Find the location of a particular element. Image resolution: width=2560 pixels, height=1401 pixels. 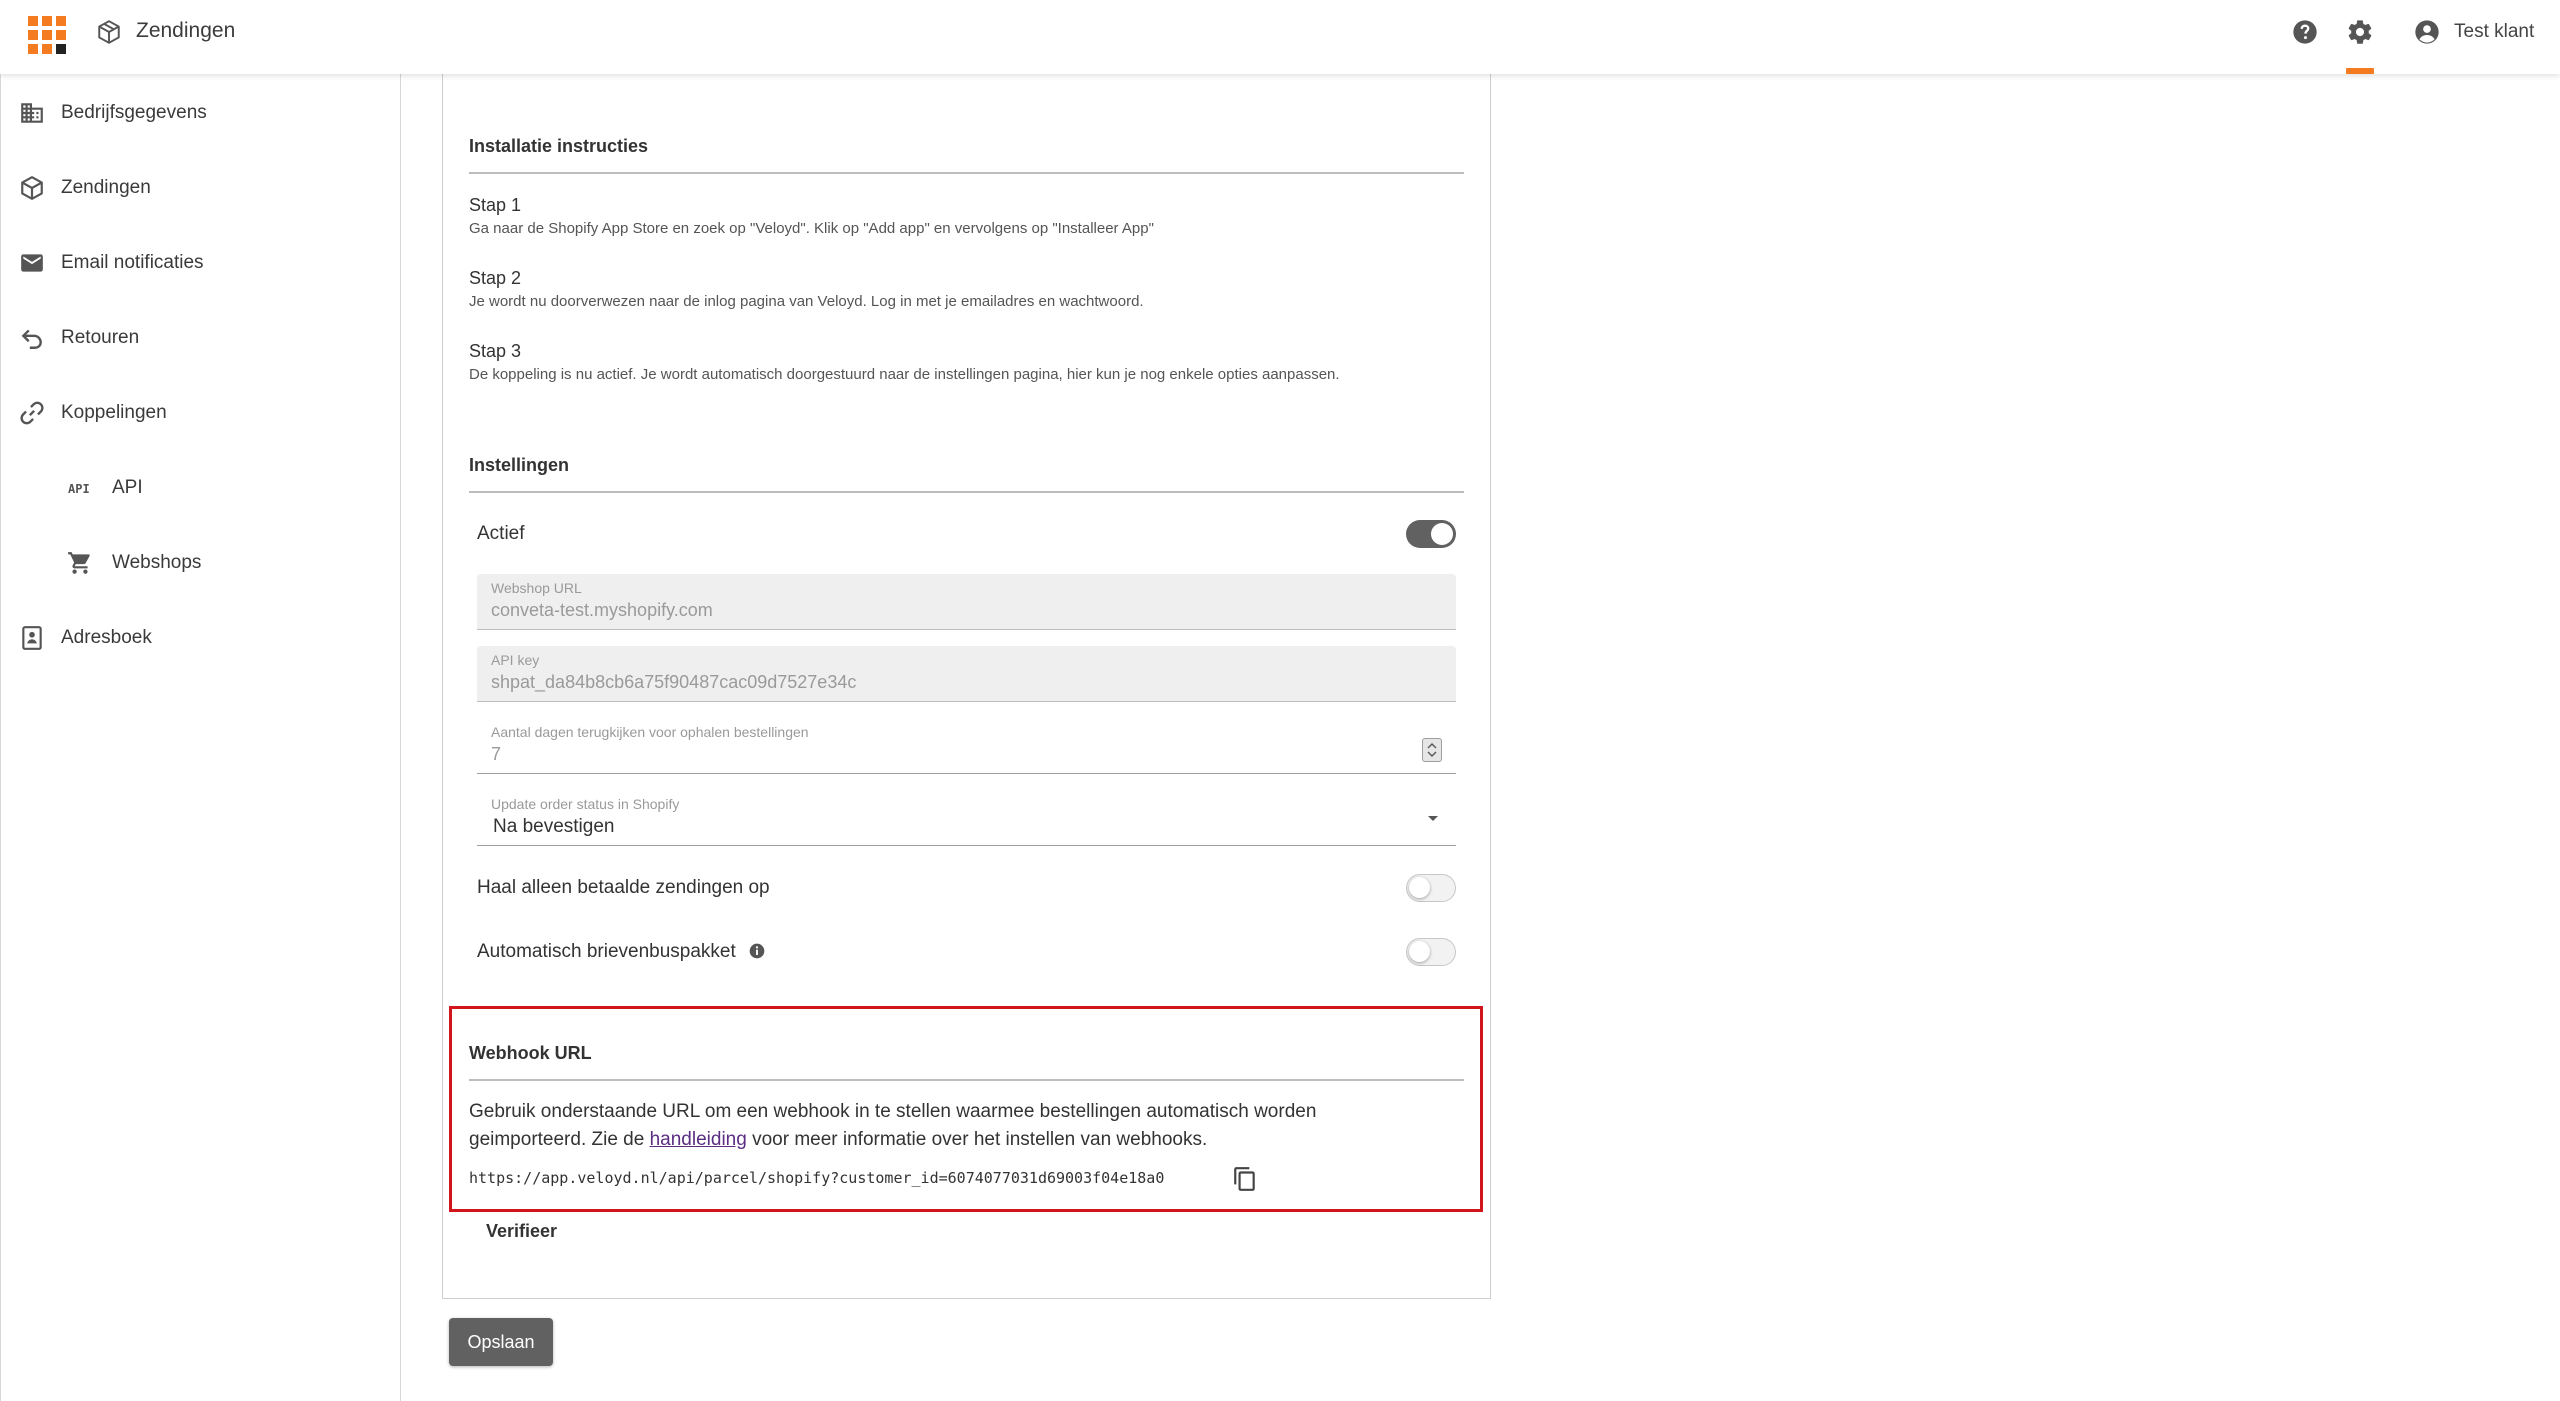

user-name: Test klant is located at coordinates (2494, 32).